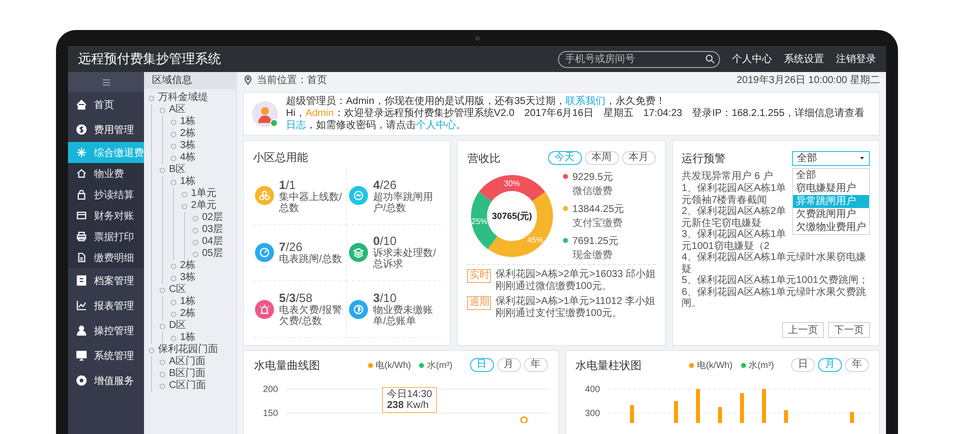 Image resolution: width=954 pixels, height=434 pixels. What do you see at coordinates (190, 80) in the screenshot?
I see `panel-header: 区域信息` at bounding box center [190, 80].